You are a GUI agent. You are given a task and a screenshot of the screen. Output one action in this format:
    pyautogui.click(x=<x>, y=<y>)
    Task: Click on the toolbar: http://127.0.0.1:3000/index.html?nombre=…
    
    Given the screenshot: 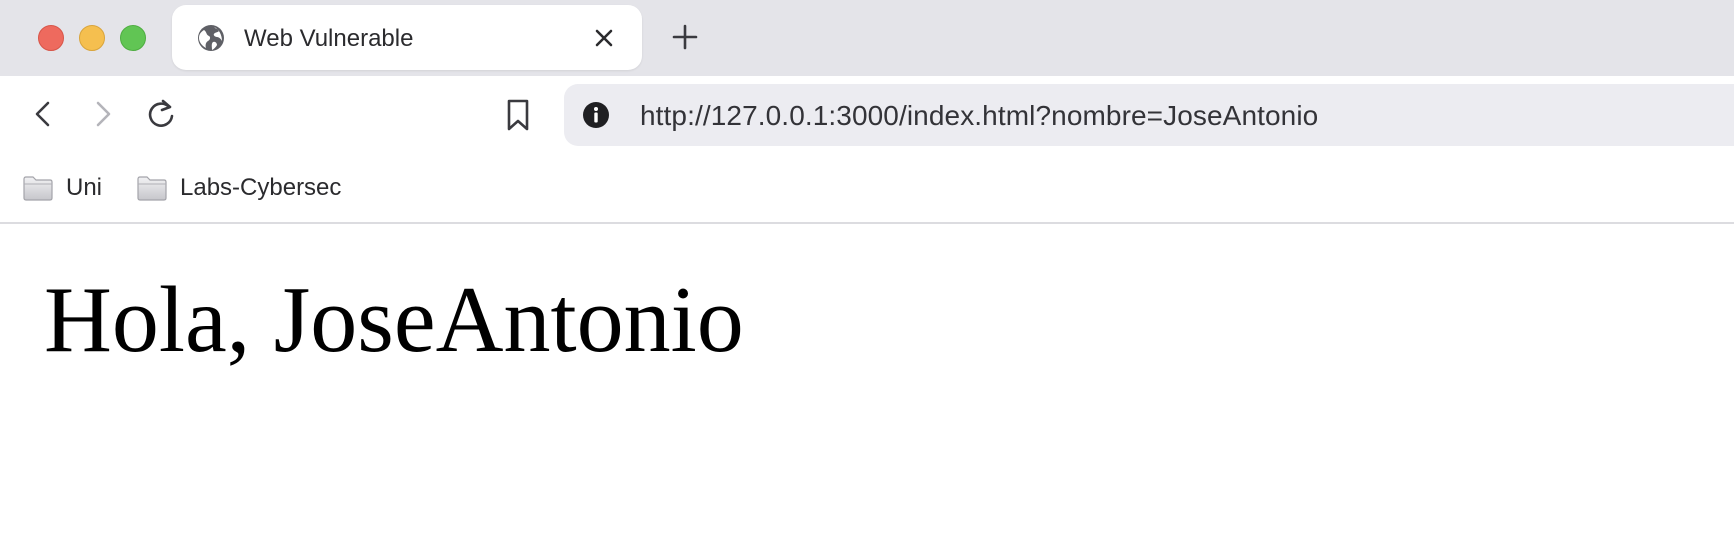 What is the action you would take?
    pyautogui.click(x=867, y=115)
    